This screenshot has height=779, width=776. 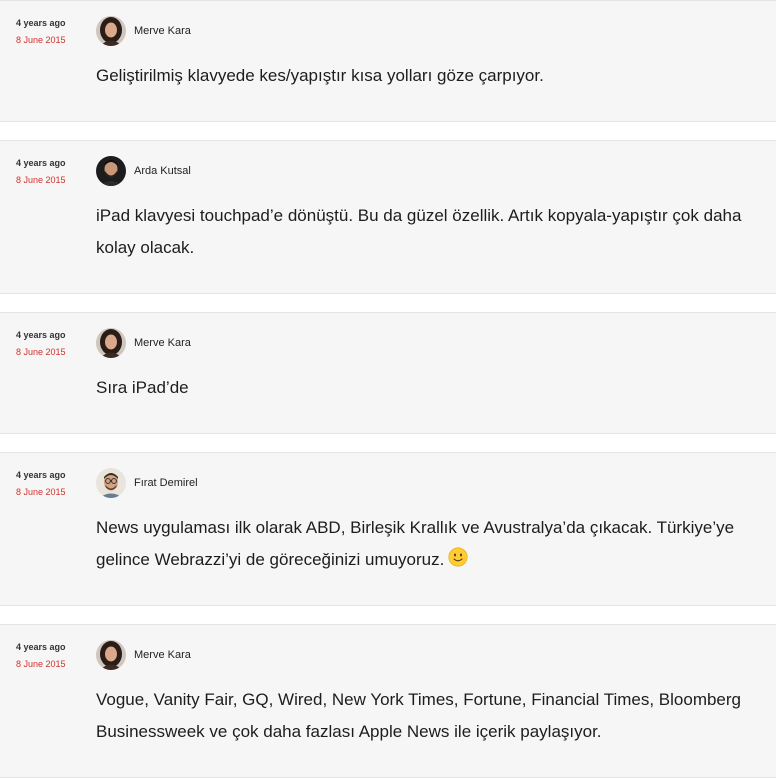 I want to click on avatar-man-dark-icon, so click(x=111, y=171).